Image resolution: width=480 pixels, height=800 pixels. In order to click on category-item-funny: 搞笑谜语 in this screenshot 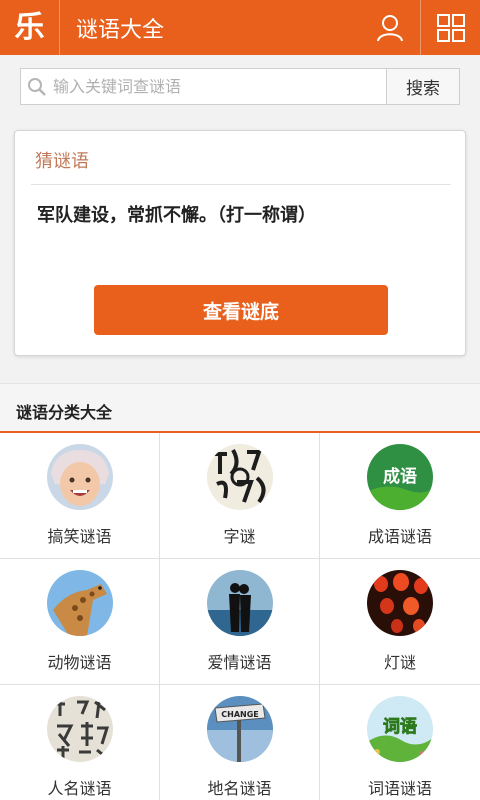, I will do `click(80, 496)`.